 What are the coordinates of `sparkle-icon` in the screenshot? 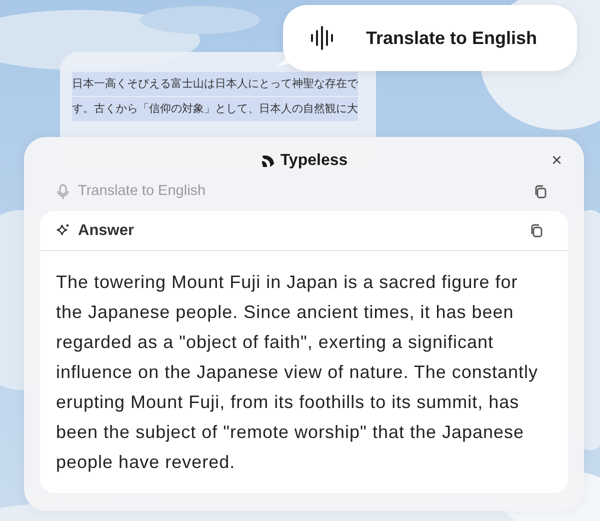 It's located at (63, 230).